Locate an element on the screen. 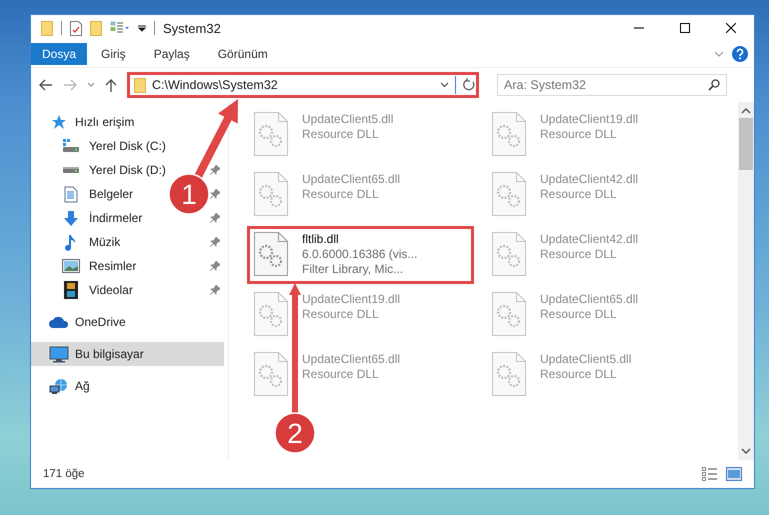 The height and width of the screenshot is (515, 769). computer-icon is located at coordinates (59, 354).